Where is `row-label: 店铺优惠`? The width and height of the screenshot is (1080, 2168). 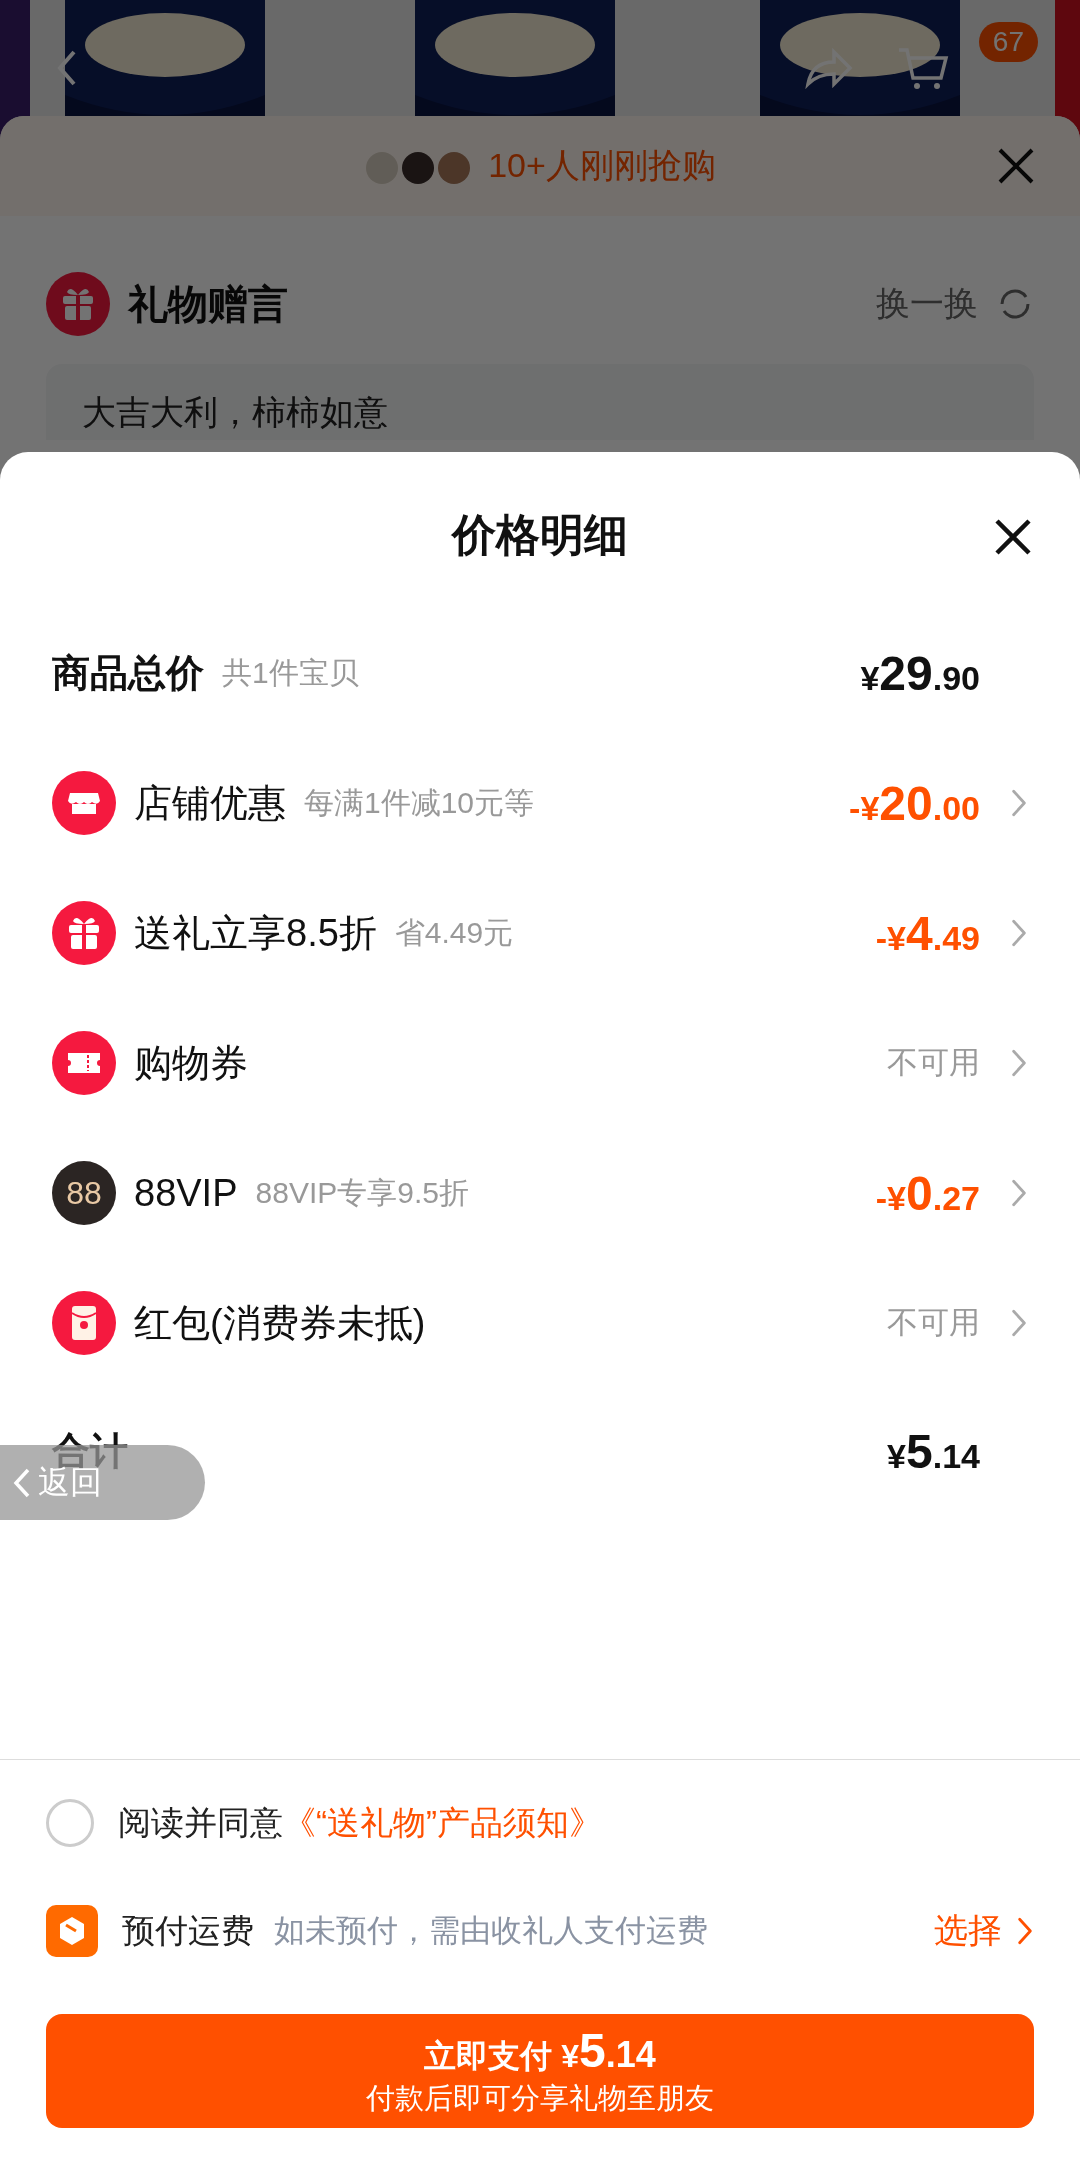 row-label: 店铺优惠 is located at coordinates (210, 803).